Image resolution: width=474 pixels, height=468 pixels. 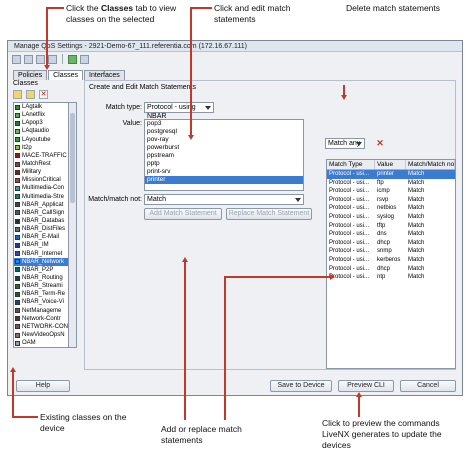 What do you see at coordinates (104, 75) in the screenshot?
I see `tab-interfaces: Interfaces` at bounding box center [104, 75].